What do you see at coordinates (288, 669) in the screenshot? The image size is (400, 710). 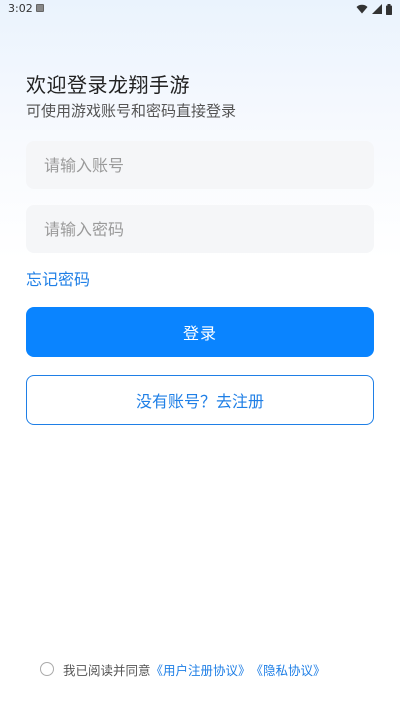 I see `privacy-agreement-link: 《隐私协议》` at bounding box center [288, 669].